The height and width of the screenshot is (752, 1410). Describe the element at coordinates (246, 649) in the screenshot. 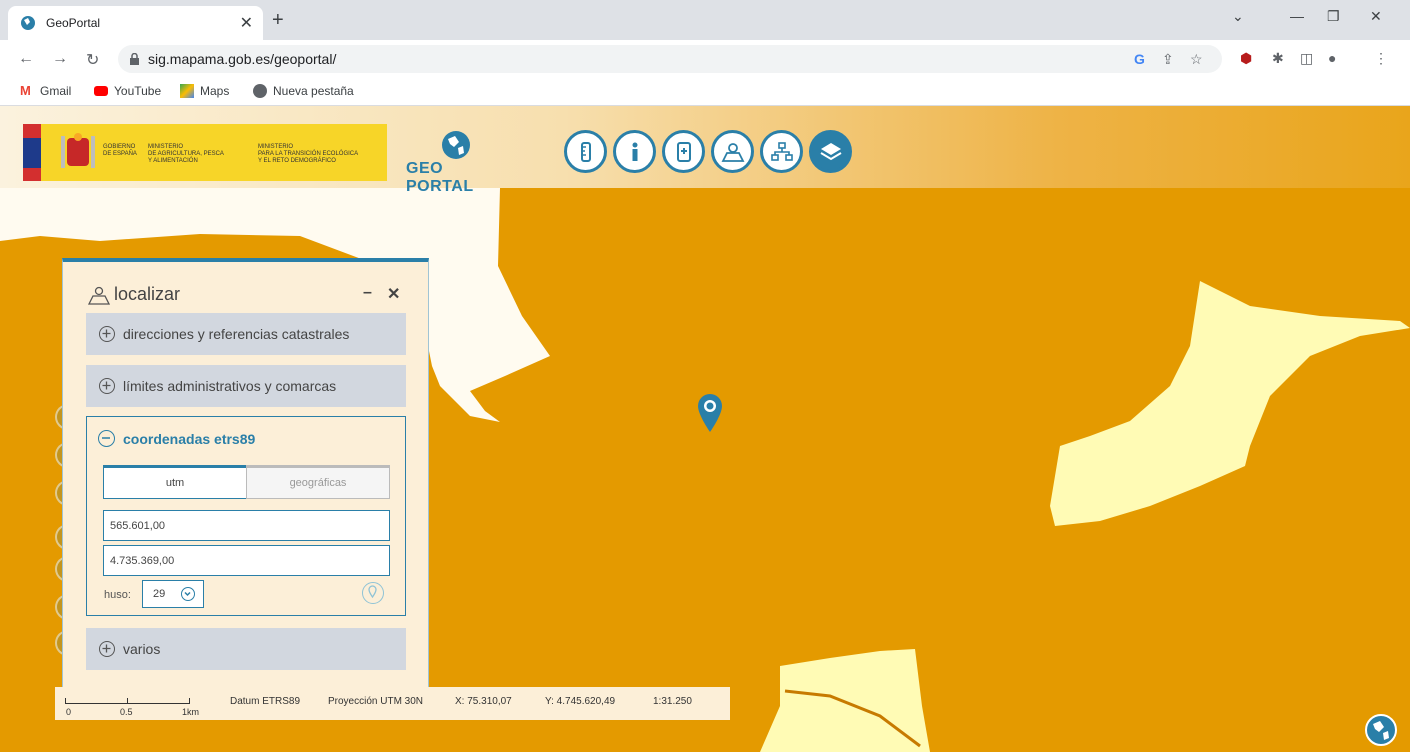

I see `section-varios: varios` at that location.